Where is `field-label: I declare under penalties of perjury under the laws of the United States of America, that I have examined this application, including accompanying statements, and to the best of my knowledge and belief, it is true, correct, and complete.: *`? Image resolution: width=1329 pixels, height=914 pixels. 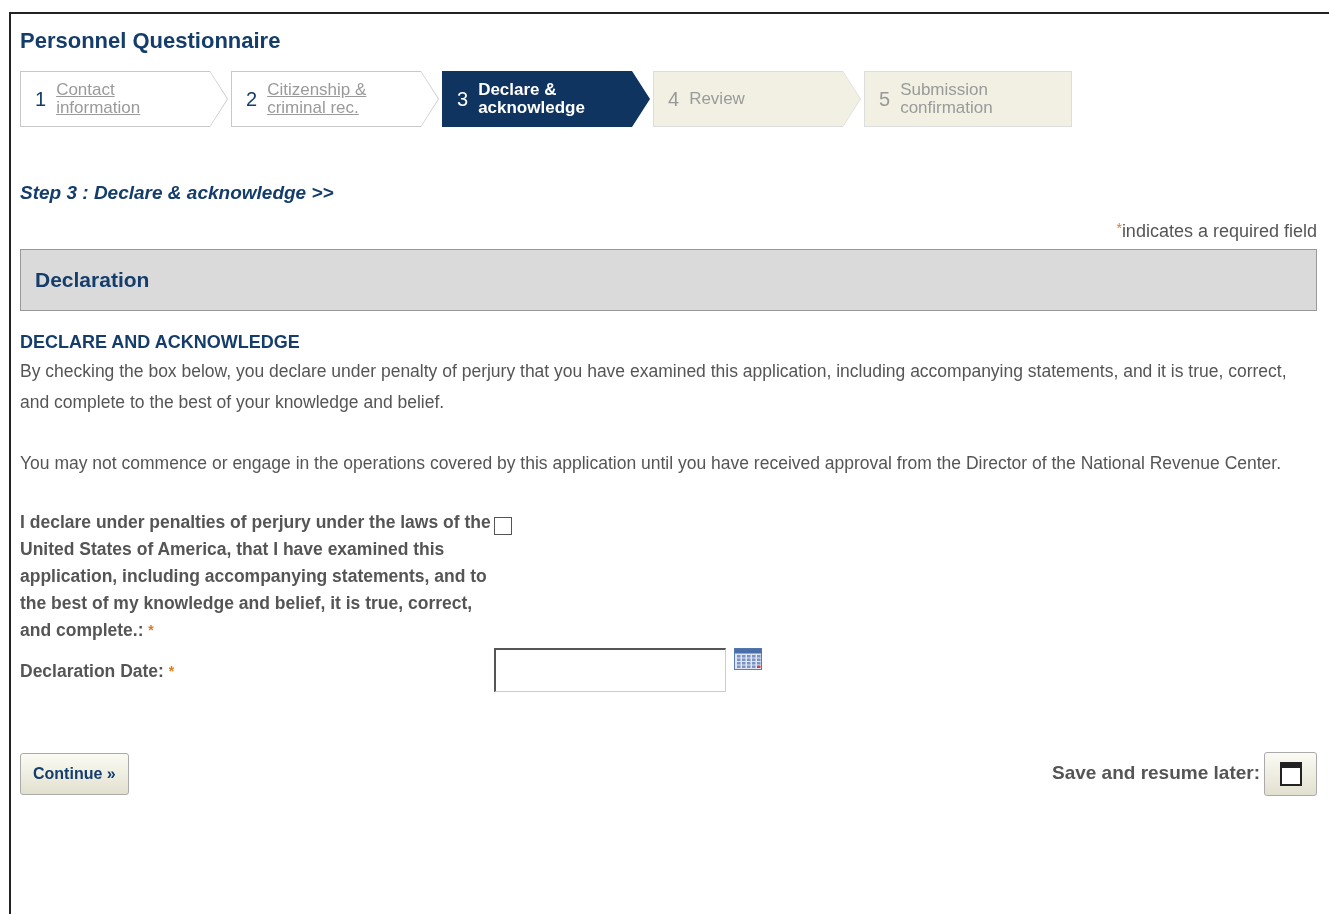
field-label: I declare under penalties of perjury under the laws of the United States of America, that I have examined this application, including accompanying statements, and to the best of my knowledge and belief, it is true, correct, and complete.: * is located at coordinates (256, 576).